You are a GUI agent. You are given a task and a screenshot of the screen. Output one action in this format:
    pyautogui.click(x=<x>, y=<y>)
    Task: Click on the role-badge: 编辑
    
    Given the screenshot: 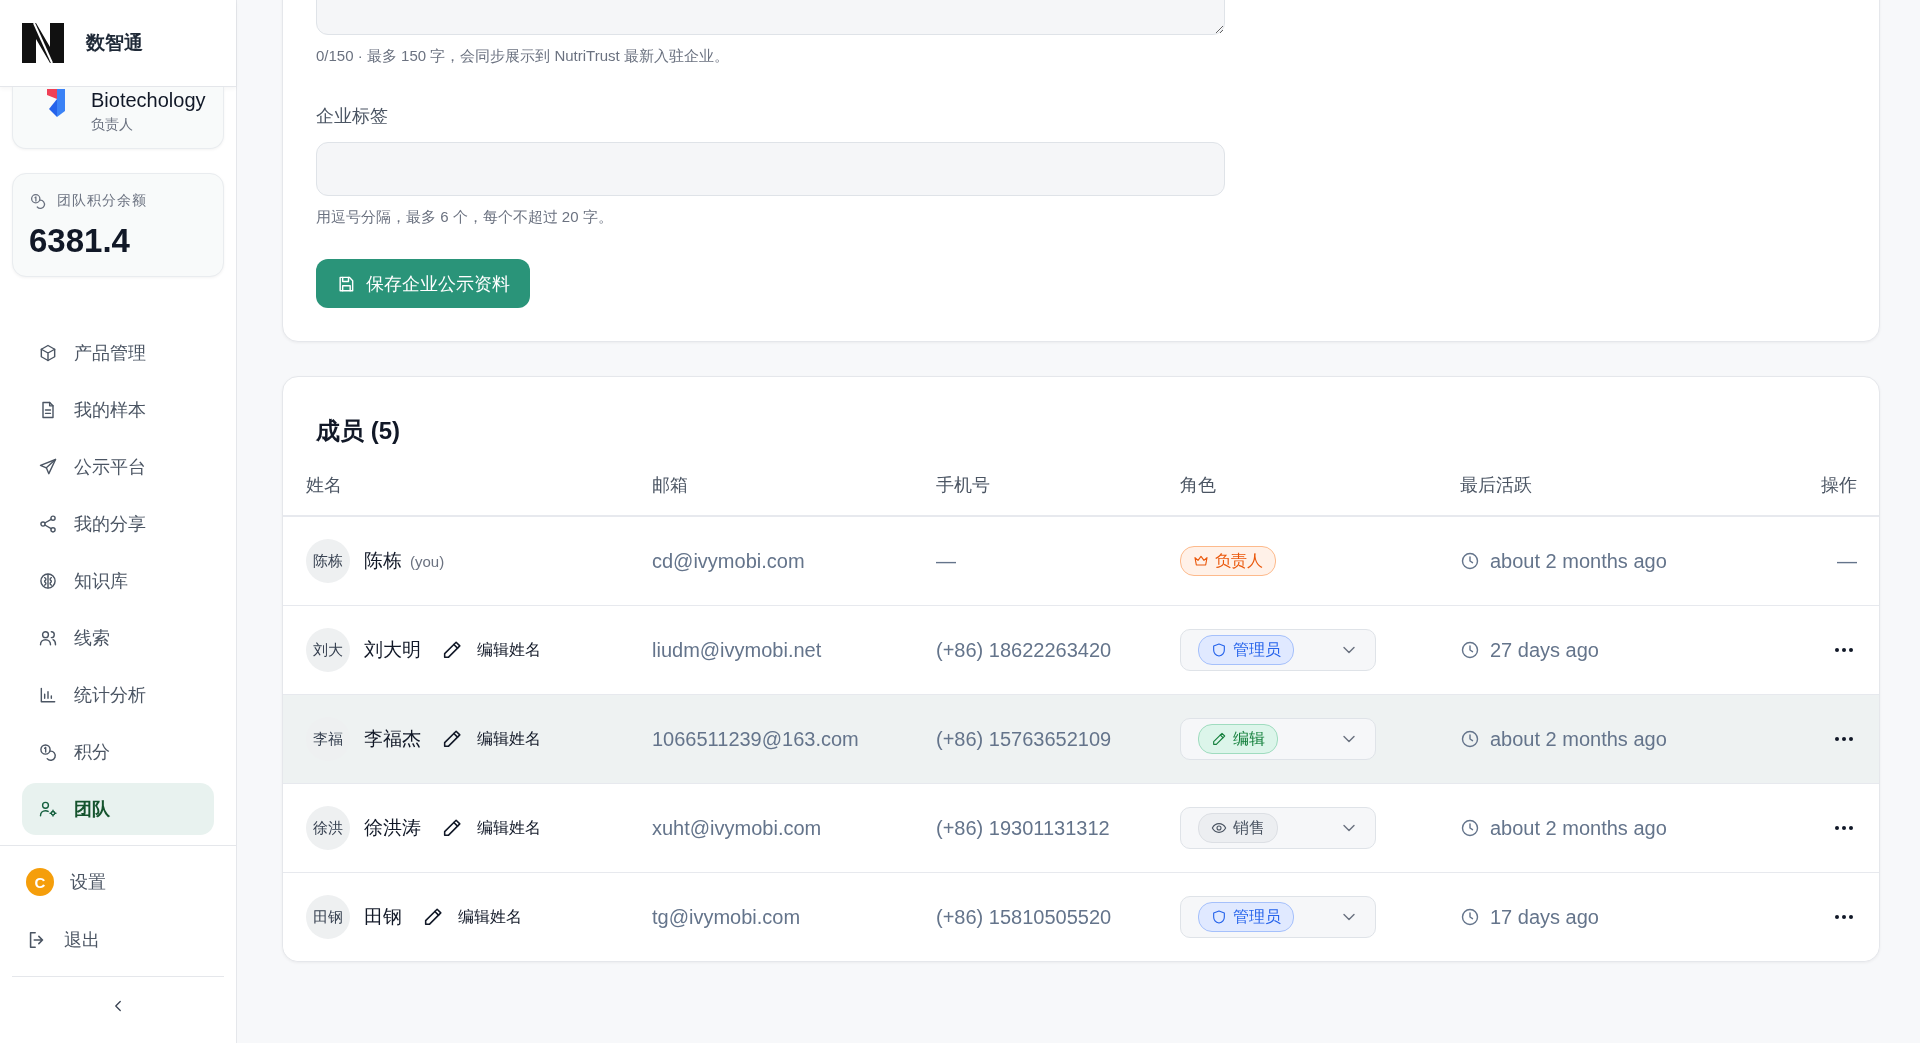 What is the action you would take?
    pyautogui.click(x=1238, y=739)
    